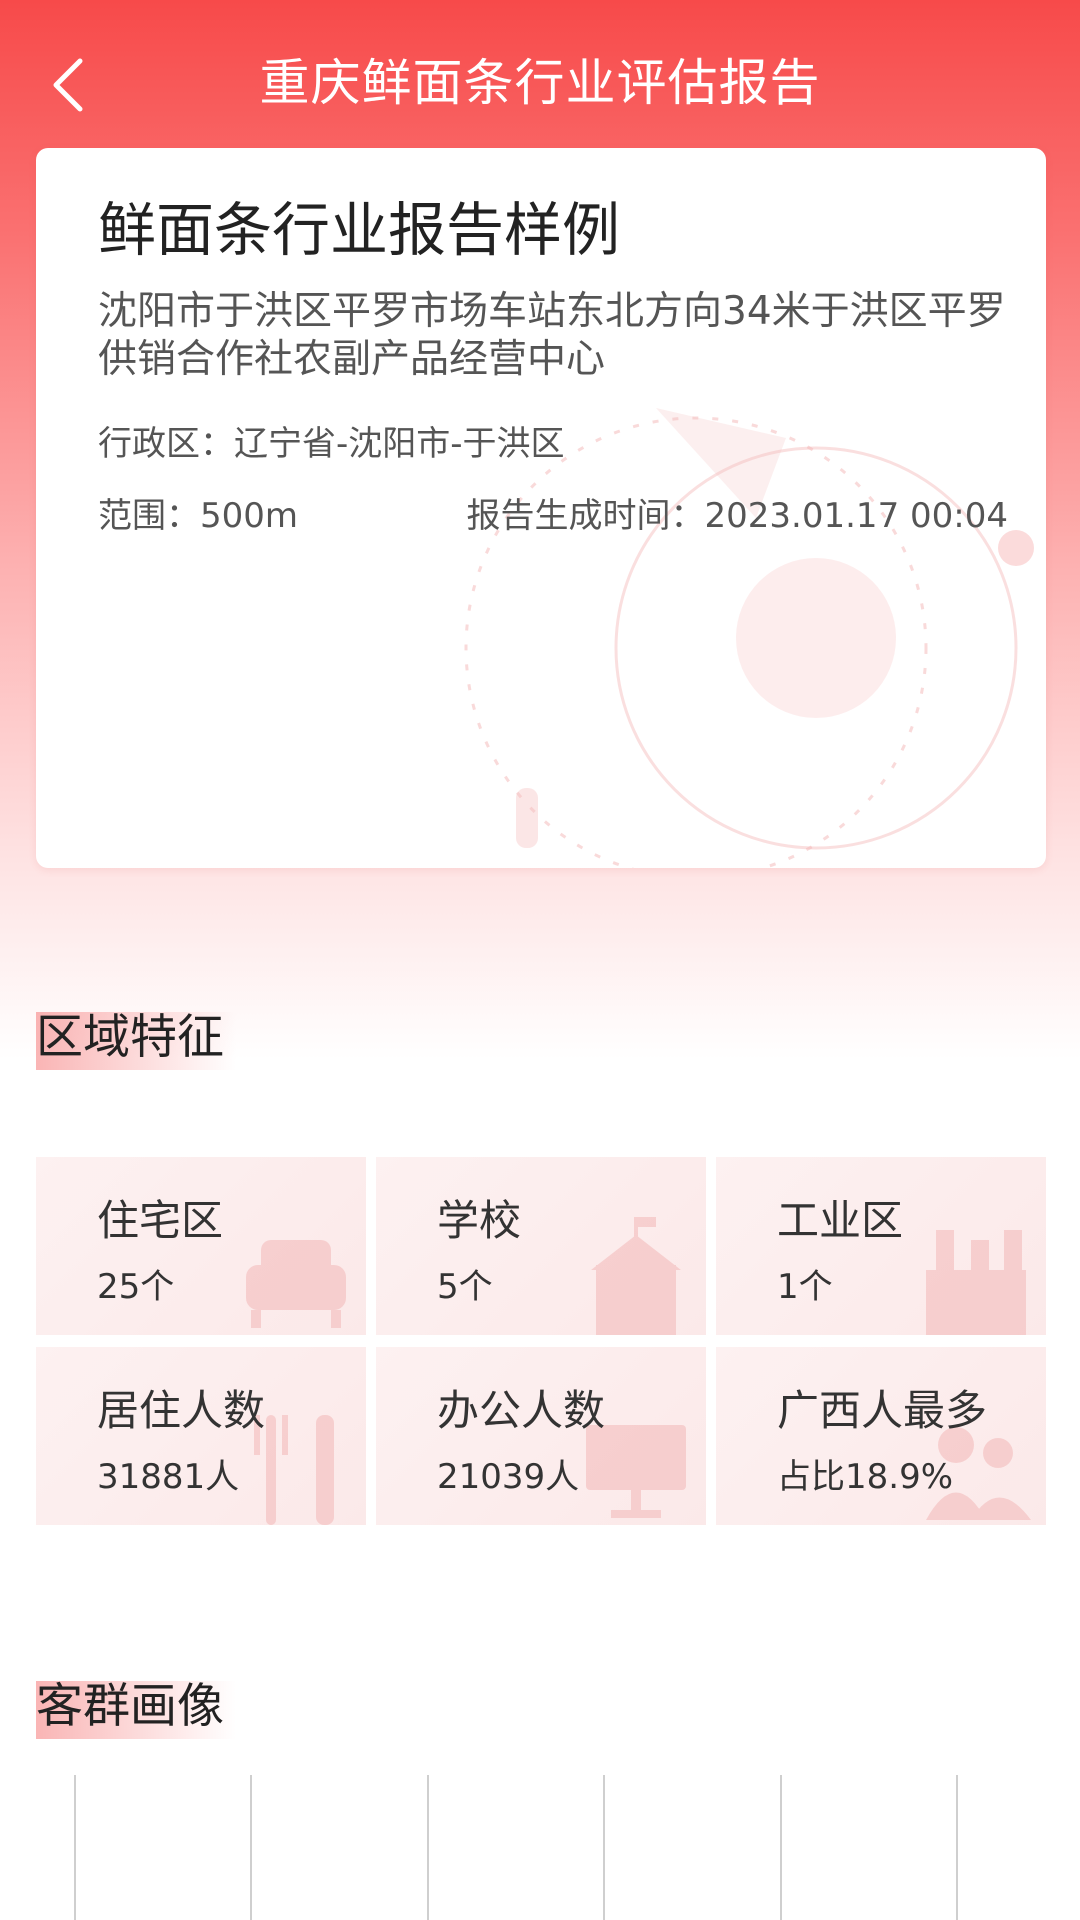  Describe the element at coordinates (479, 1220) in the screenshot. I see `stat-label: 学校` at that location.